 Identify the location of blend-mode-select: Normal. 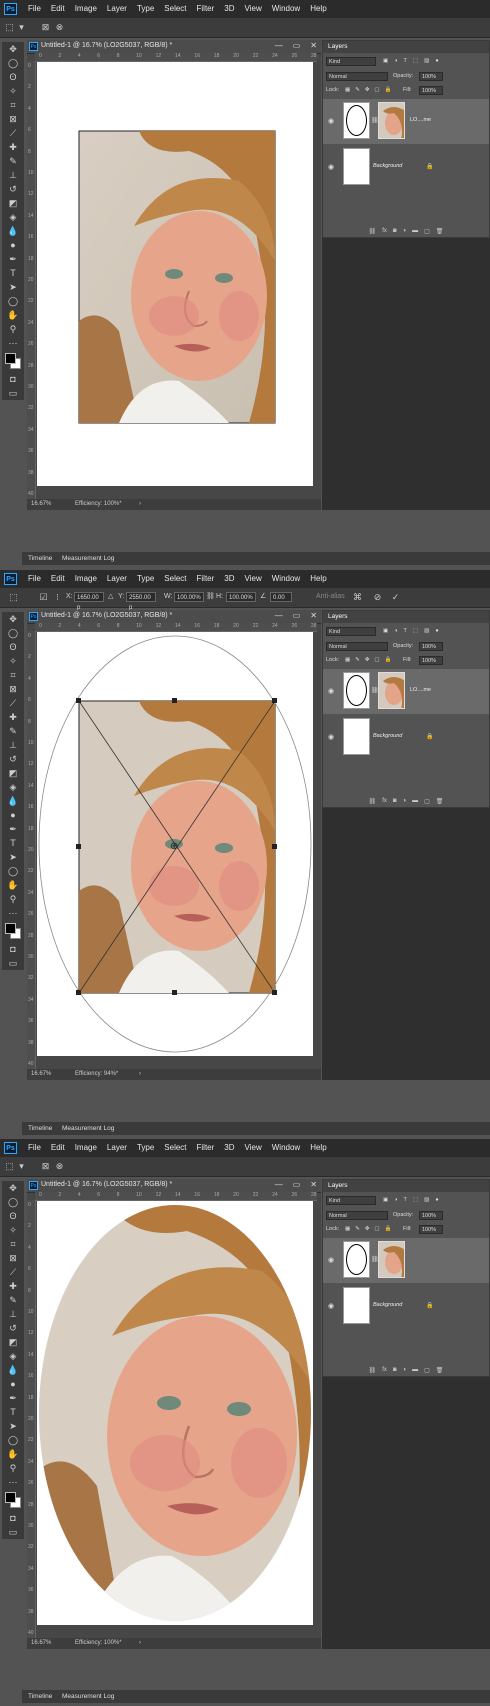
(357, 1215).